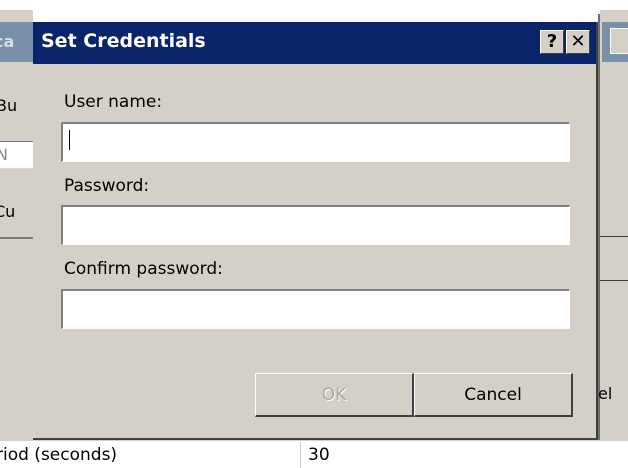 The height and width of the screenshot is (468, 628). Describe the element at coordinates (314, 43) in the screenshot. I see `dialog-titlebar: Set Credentials ? ✕` at that location.